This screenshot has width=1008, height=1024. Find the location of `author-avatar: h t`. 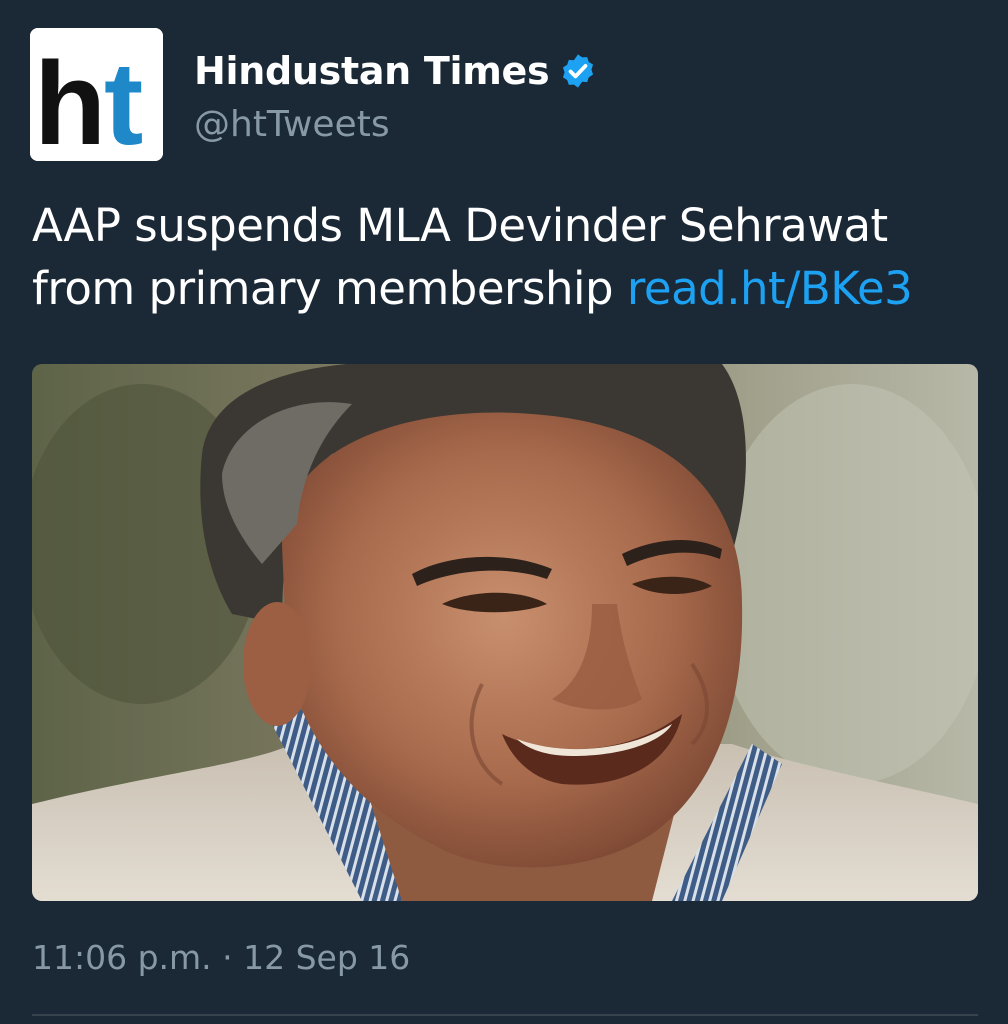

author-avatar: h t is located at coordinates (96, 94).